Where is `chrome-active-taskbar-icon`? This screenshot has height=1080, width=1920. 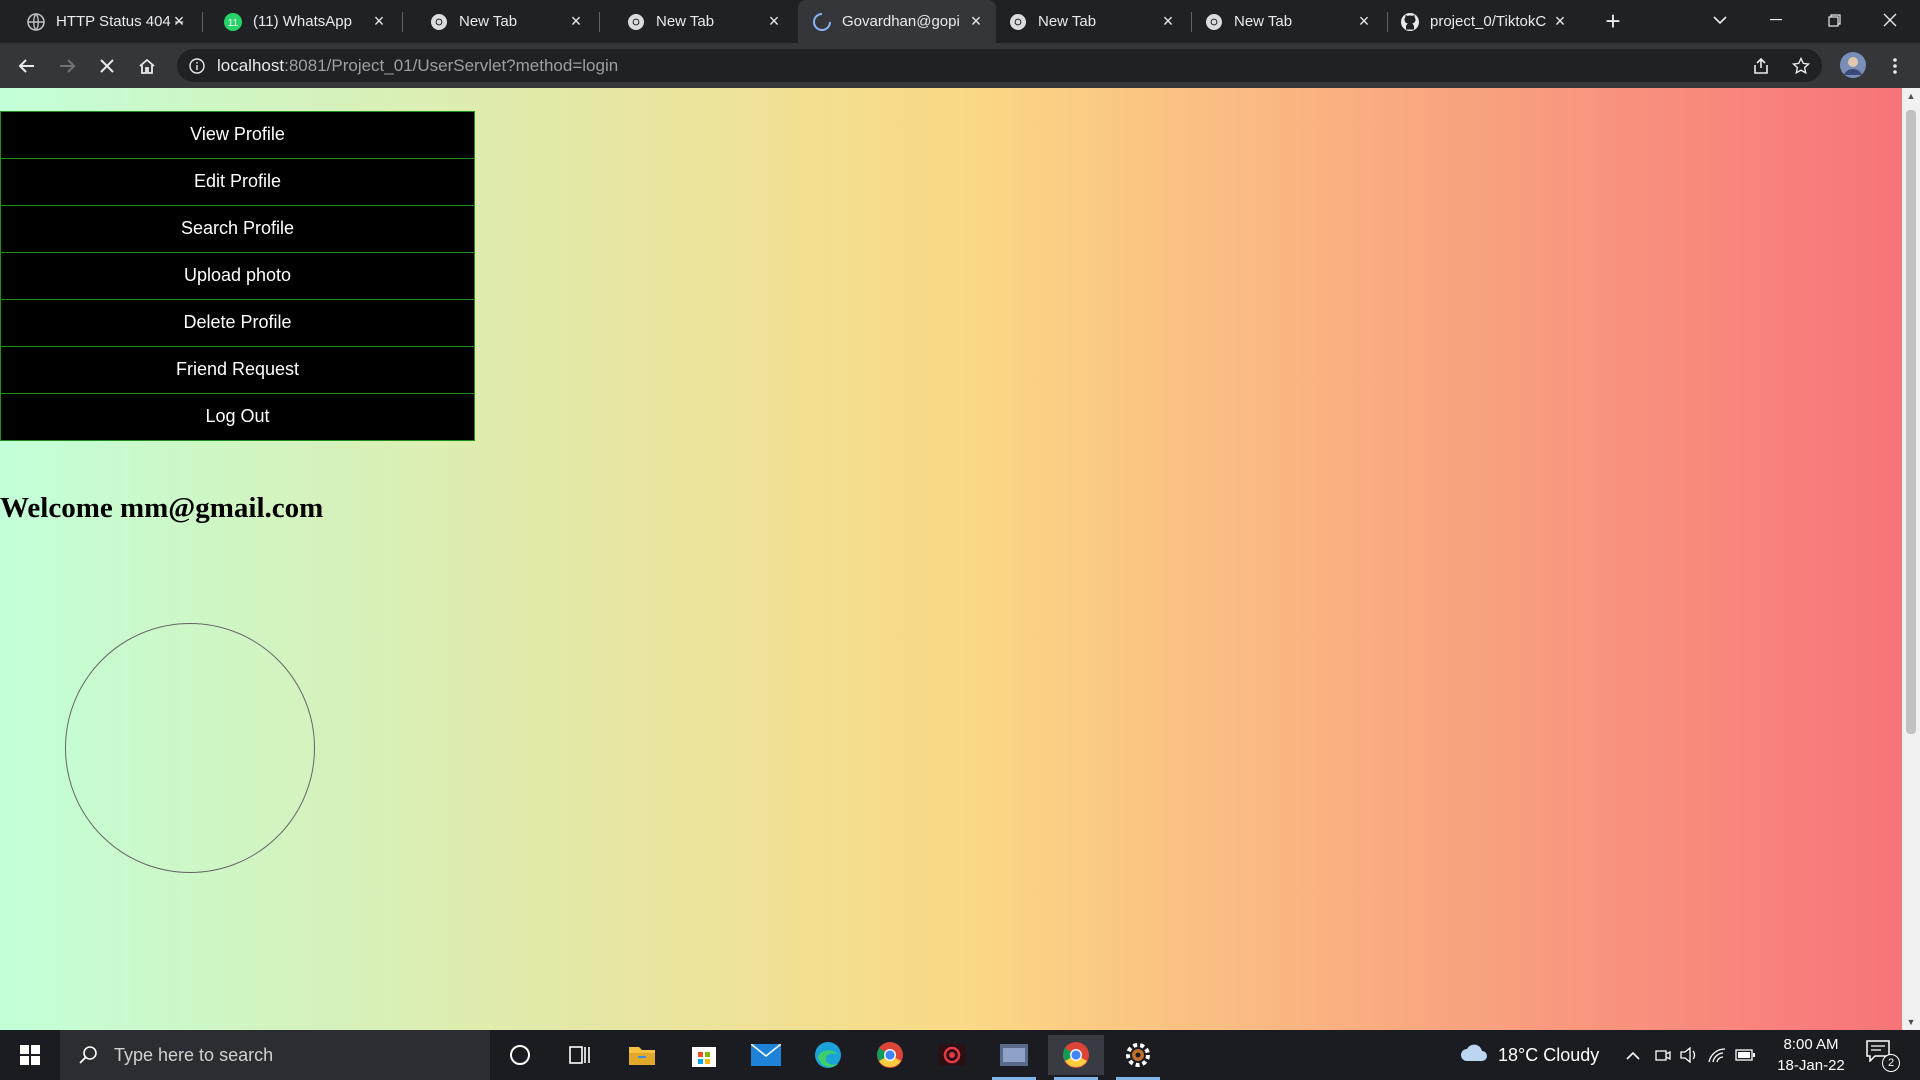
chrome-active-taskbar-icon is located at coordinates (1076, 1057).